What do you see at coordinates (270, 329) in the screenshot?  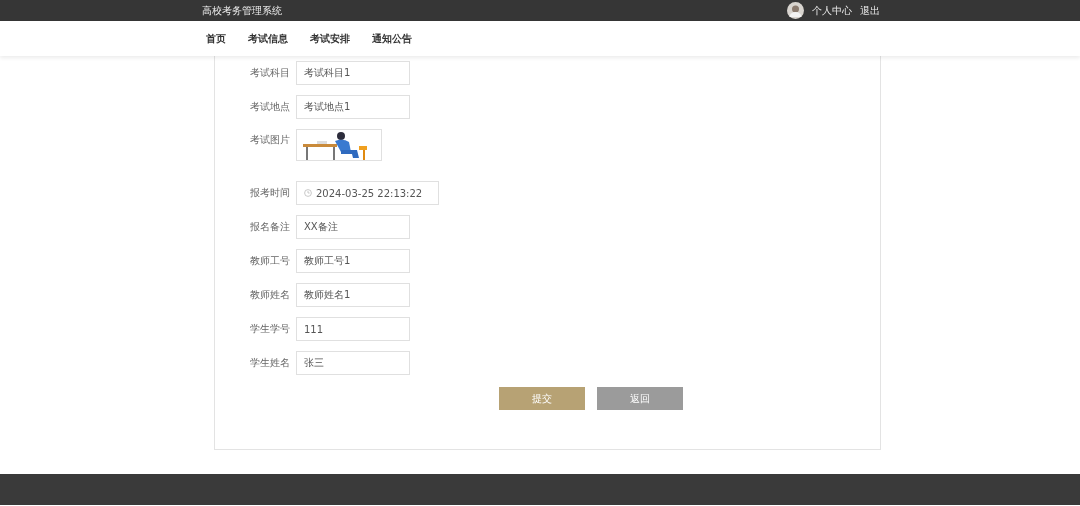 I see `field-label: 学生学号` at bounding box center [270, 329].